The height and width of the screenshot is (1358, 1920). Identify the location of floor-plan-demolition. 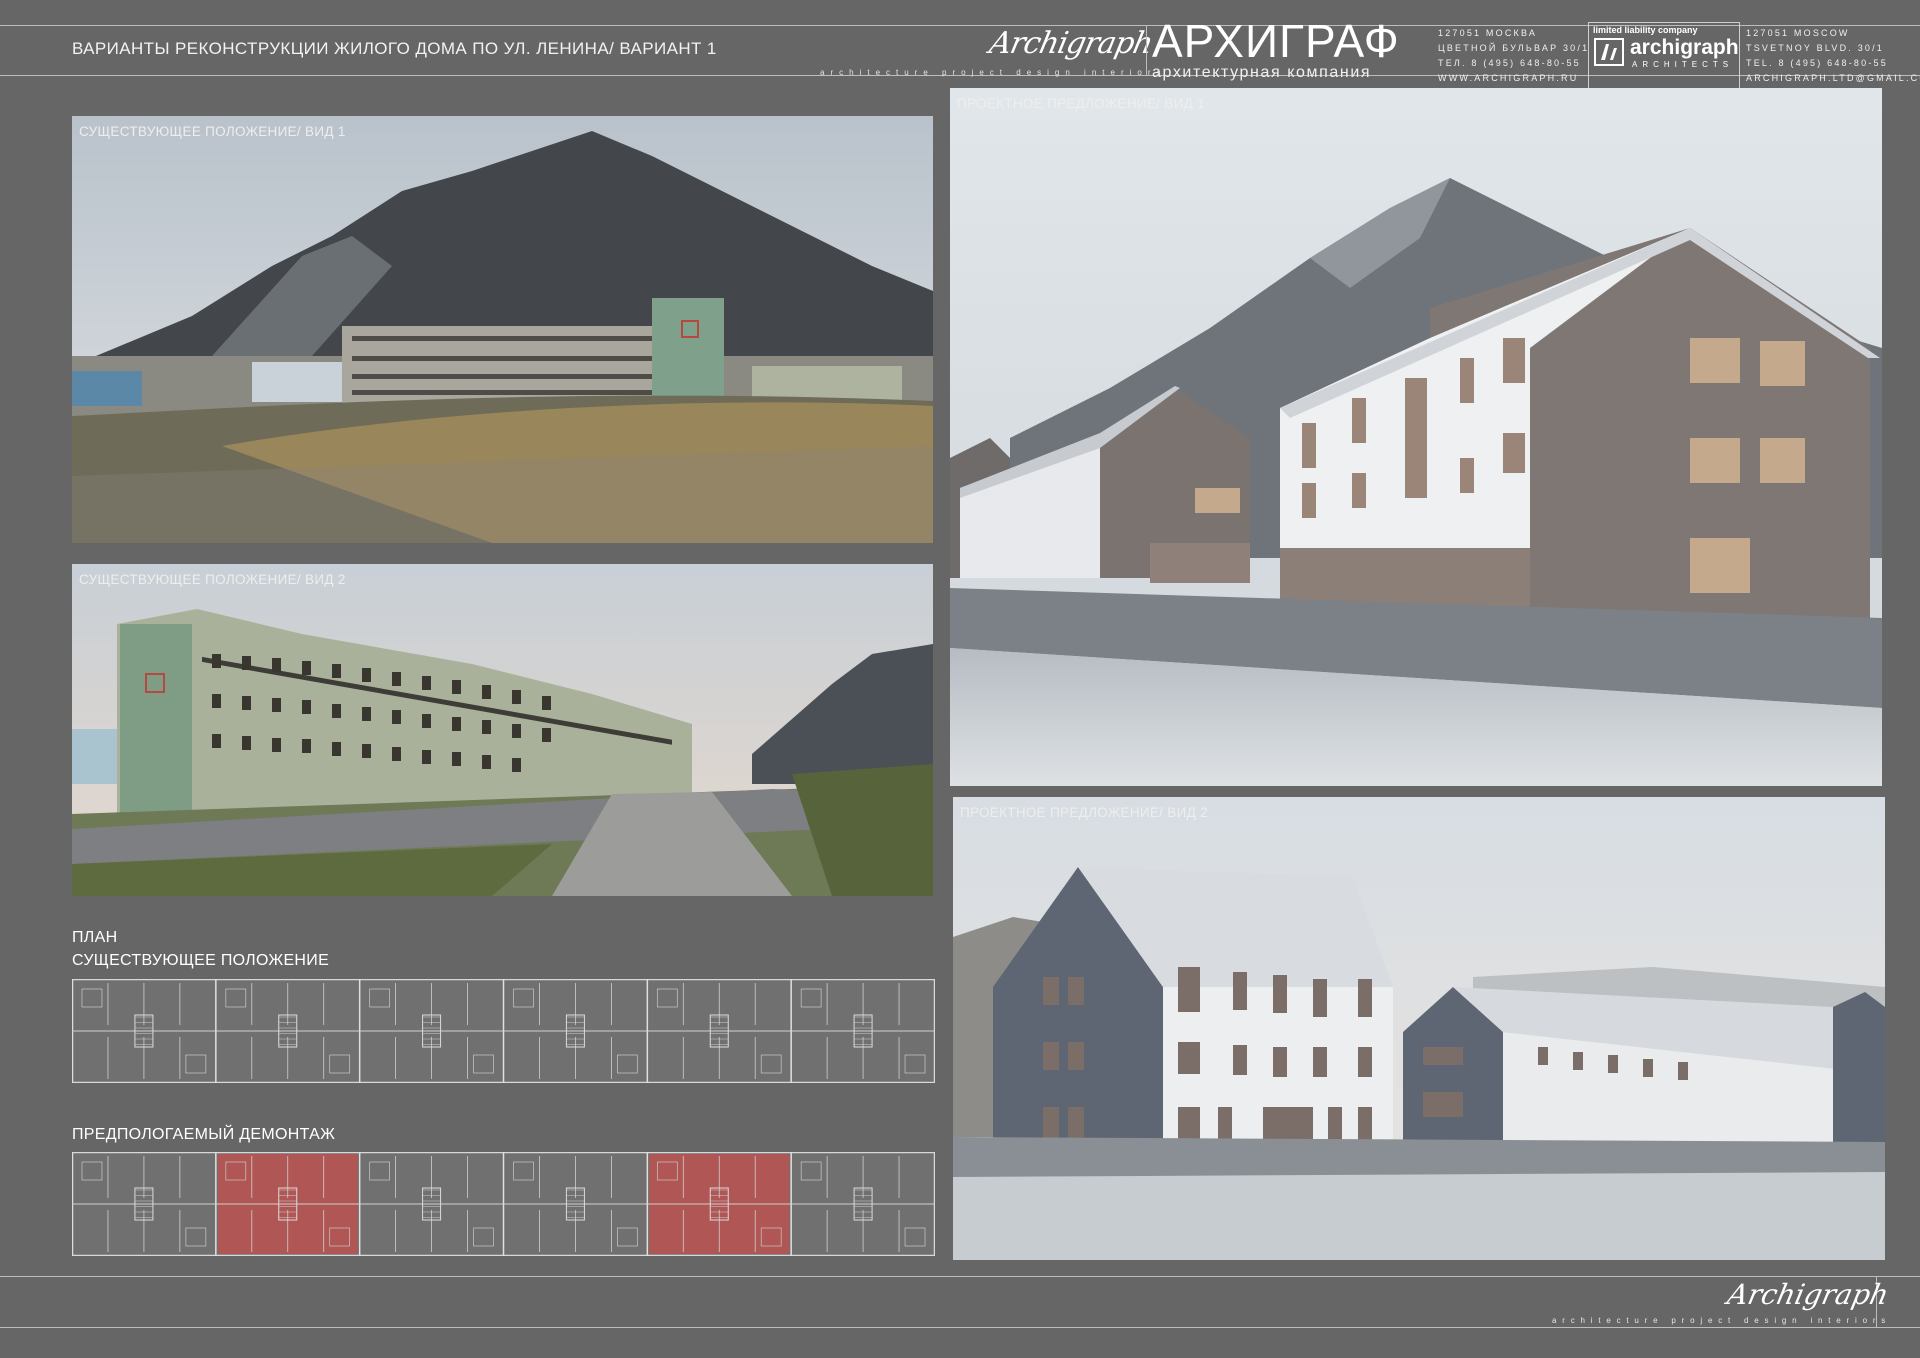
(503, 1204).